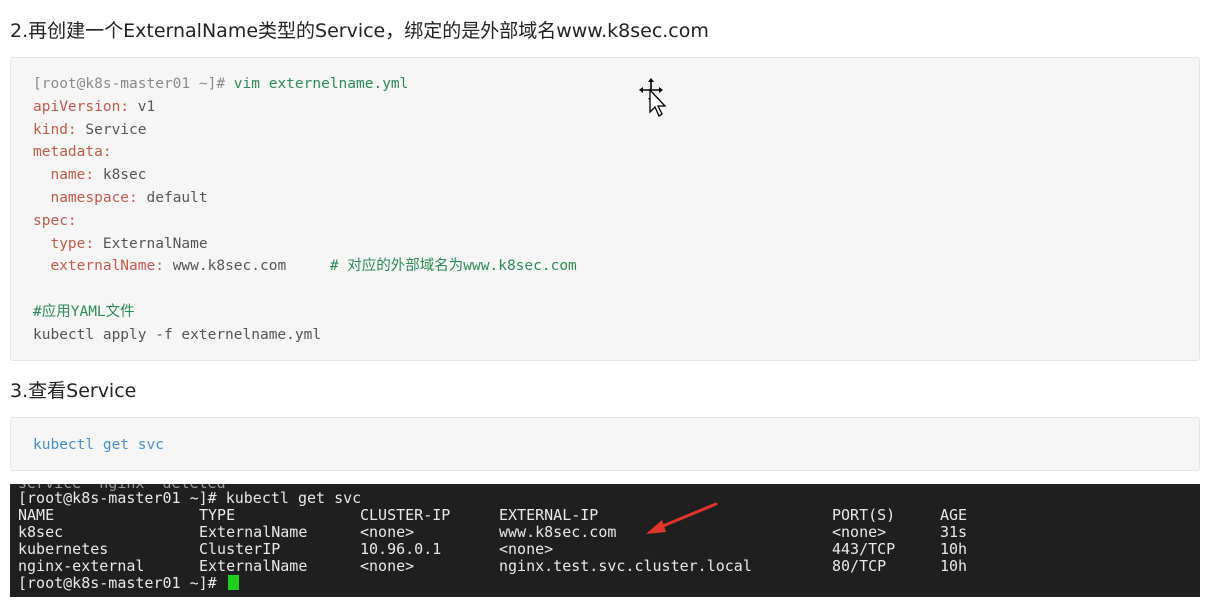  I want to click on yaml-key: metadata:, so click(72, 152).